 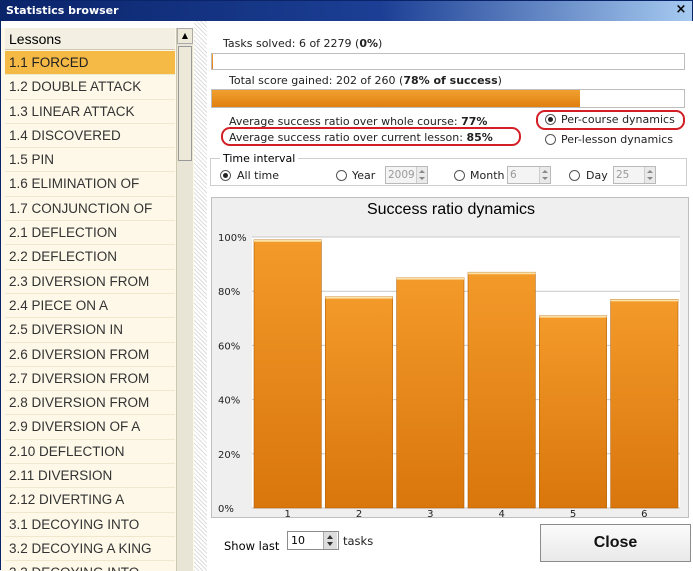 I want to click on y-tick-label: 100%, so click(x=232, y=238).